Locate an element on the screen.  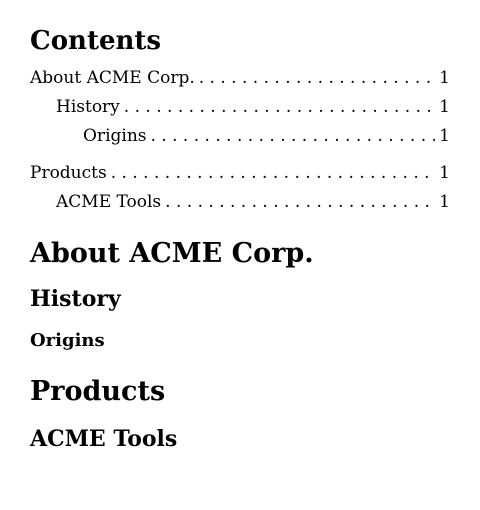
heading-history: History is located at coordinates (75, 299).